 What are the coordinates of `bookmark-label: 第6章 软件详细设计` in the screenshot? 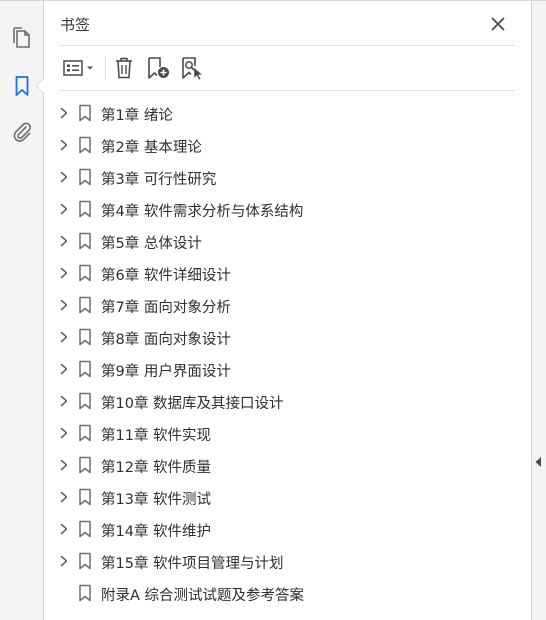 It's located at (166, 276).